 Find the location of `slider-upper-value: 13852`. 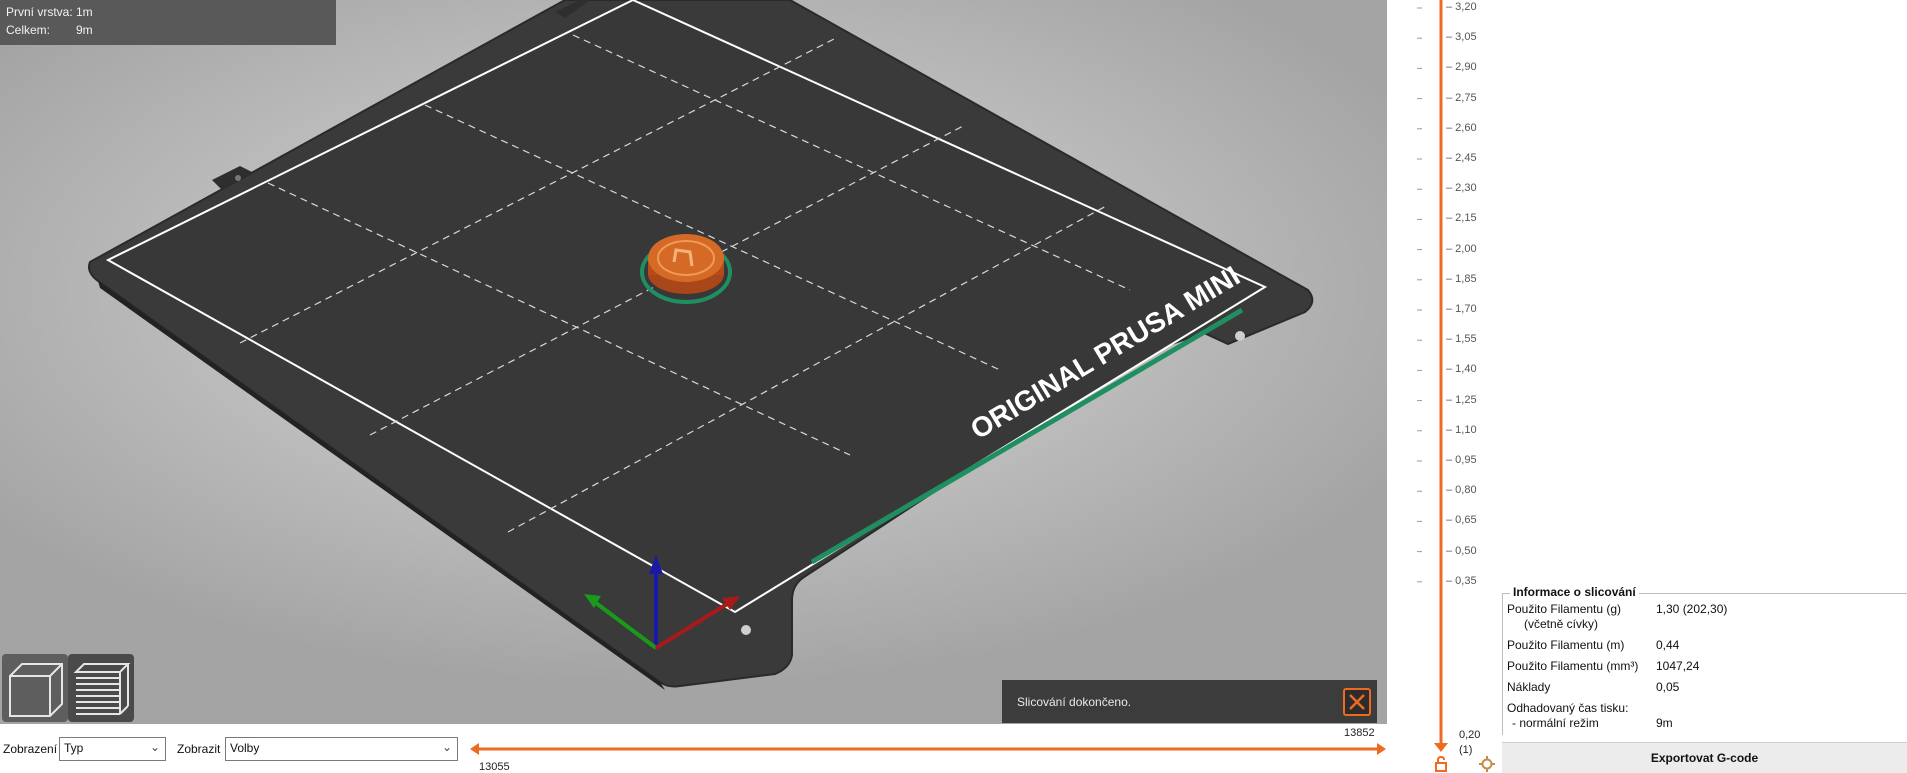

slider-upper-value: 13852 is located at coordinates (1359, 733).